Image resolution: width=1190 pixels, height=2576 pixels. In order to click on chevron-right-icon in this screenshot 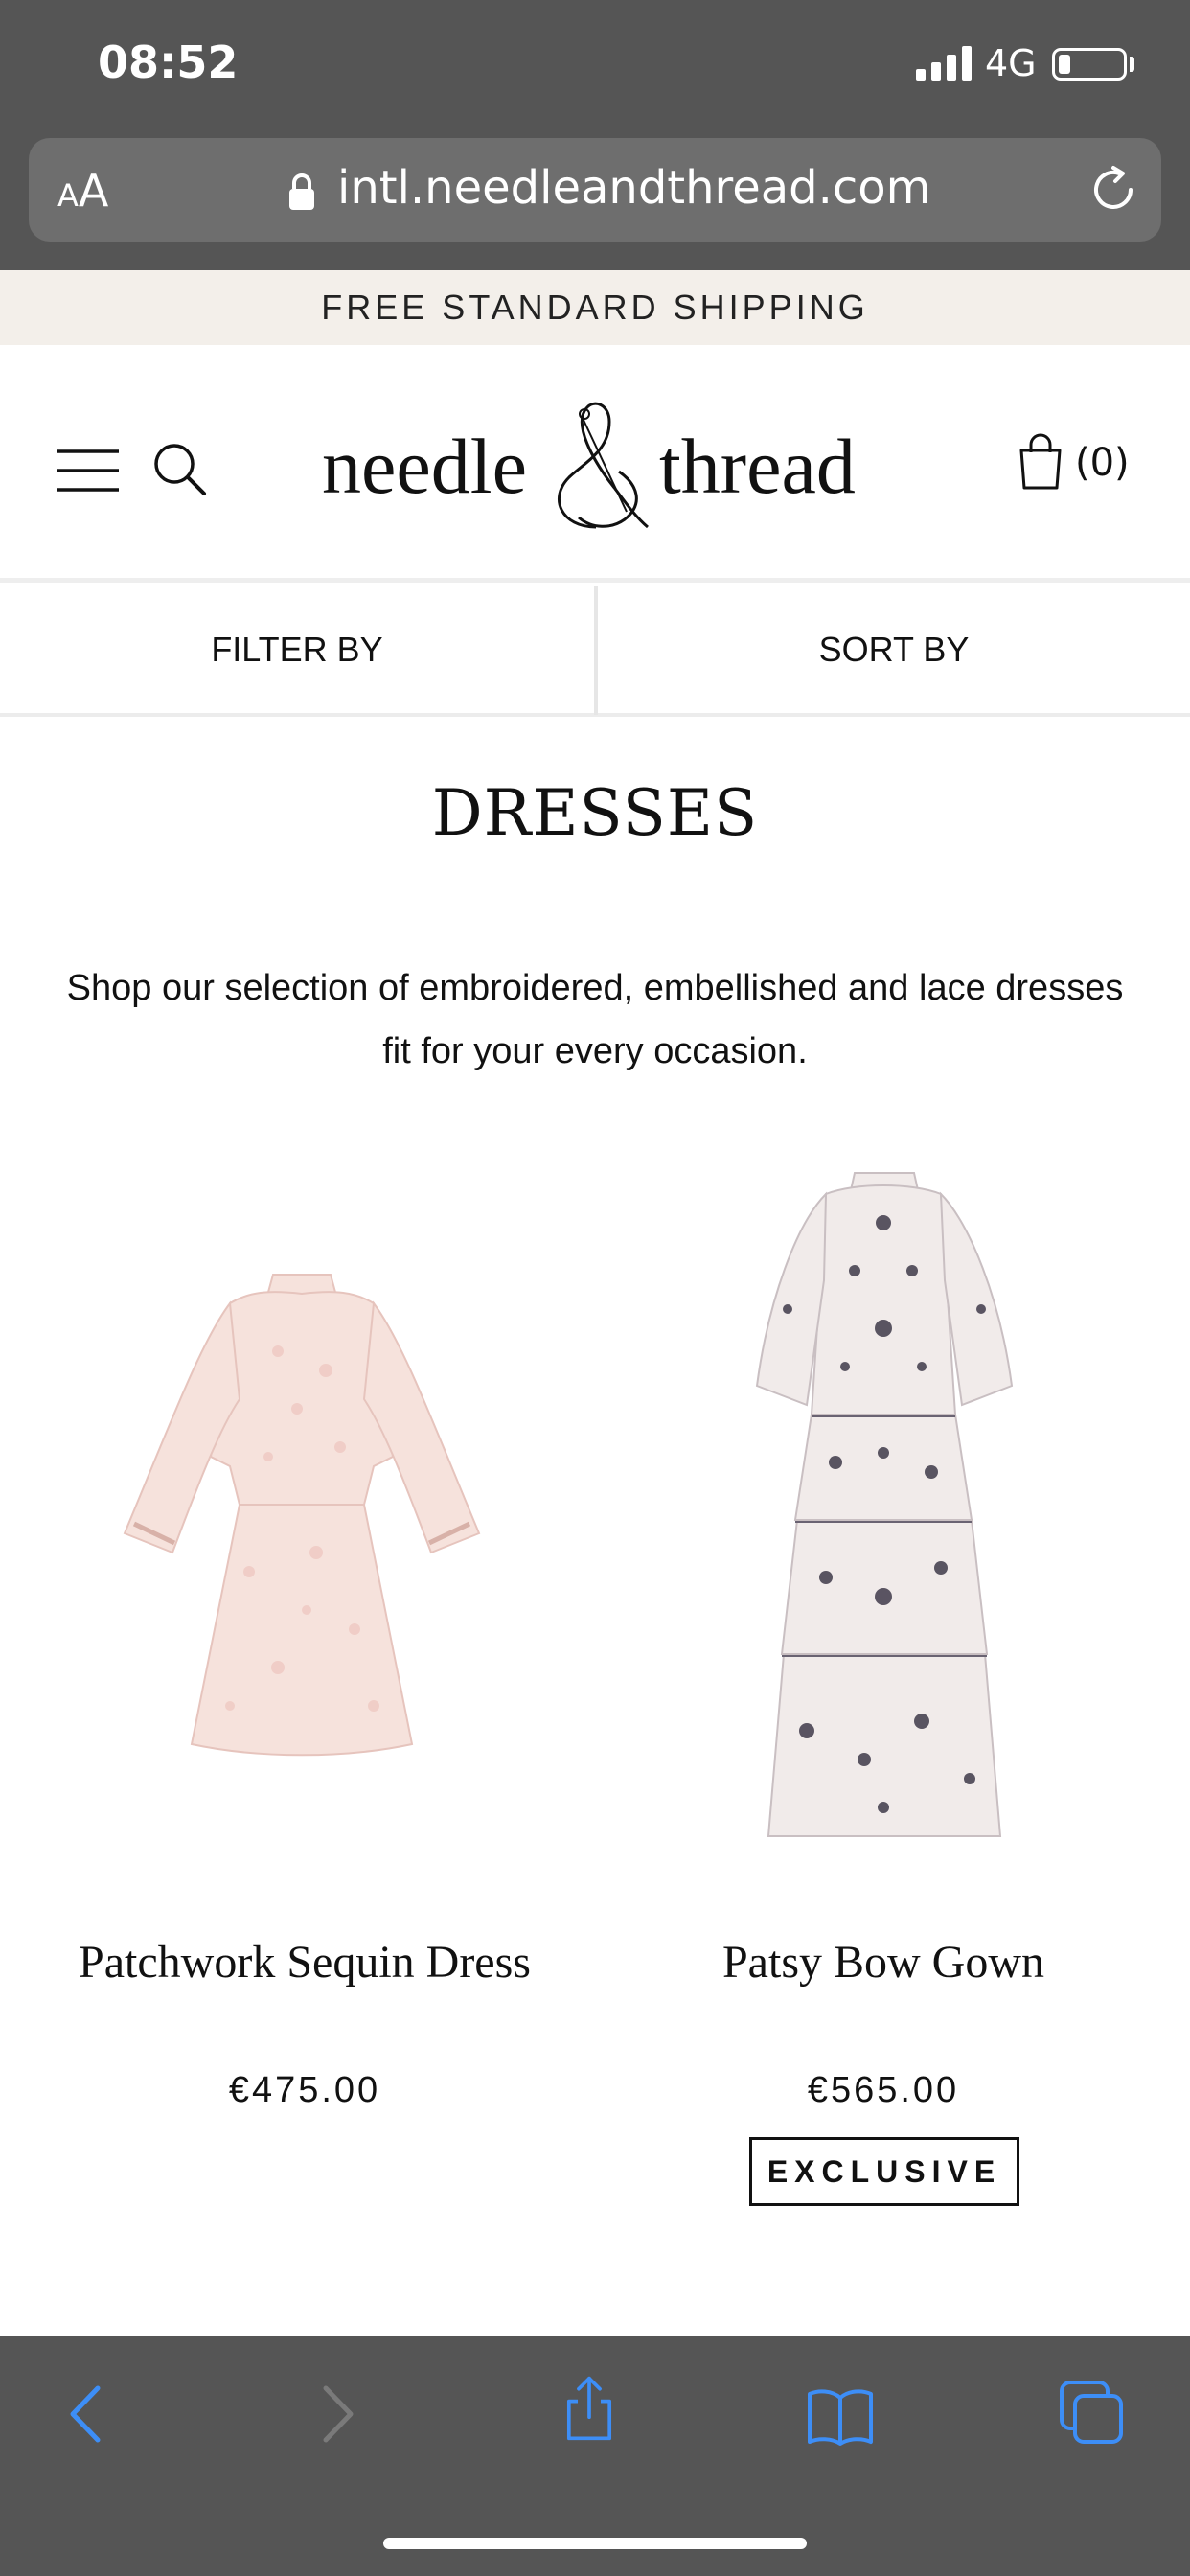, I will do `click(336, 2414)`.